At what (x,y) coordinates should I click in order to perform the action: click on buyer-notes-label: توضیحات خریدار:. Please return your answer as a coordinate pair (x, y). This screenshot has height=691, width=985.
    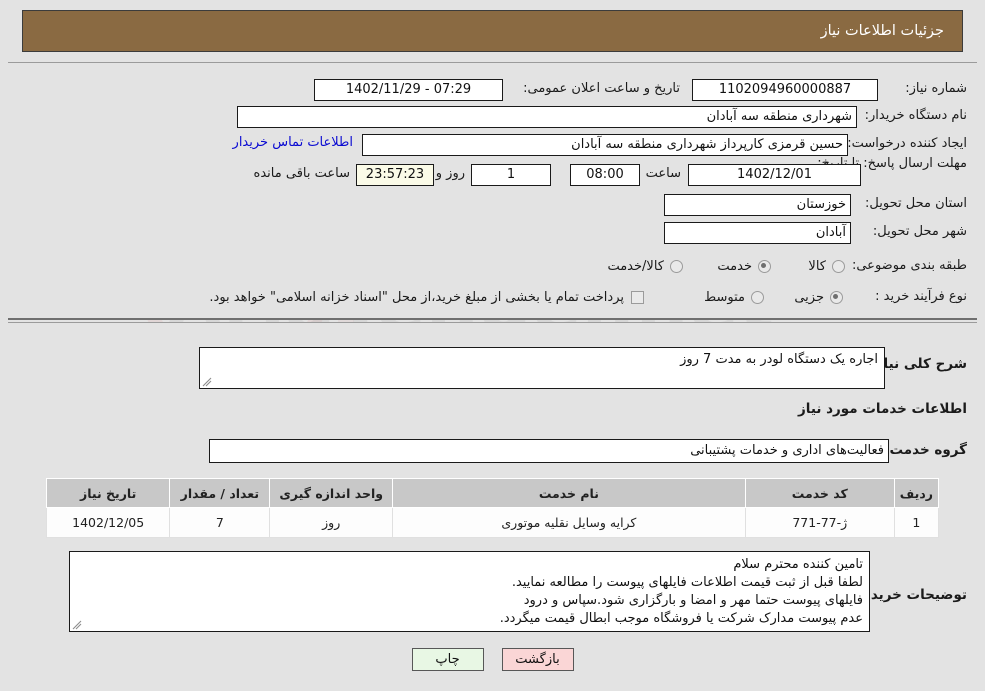
    Looking at the image, I should click on (910, 595).